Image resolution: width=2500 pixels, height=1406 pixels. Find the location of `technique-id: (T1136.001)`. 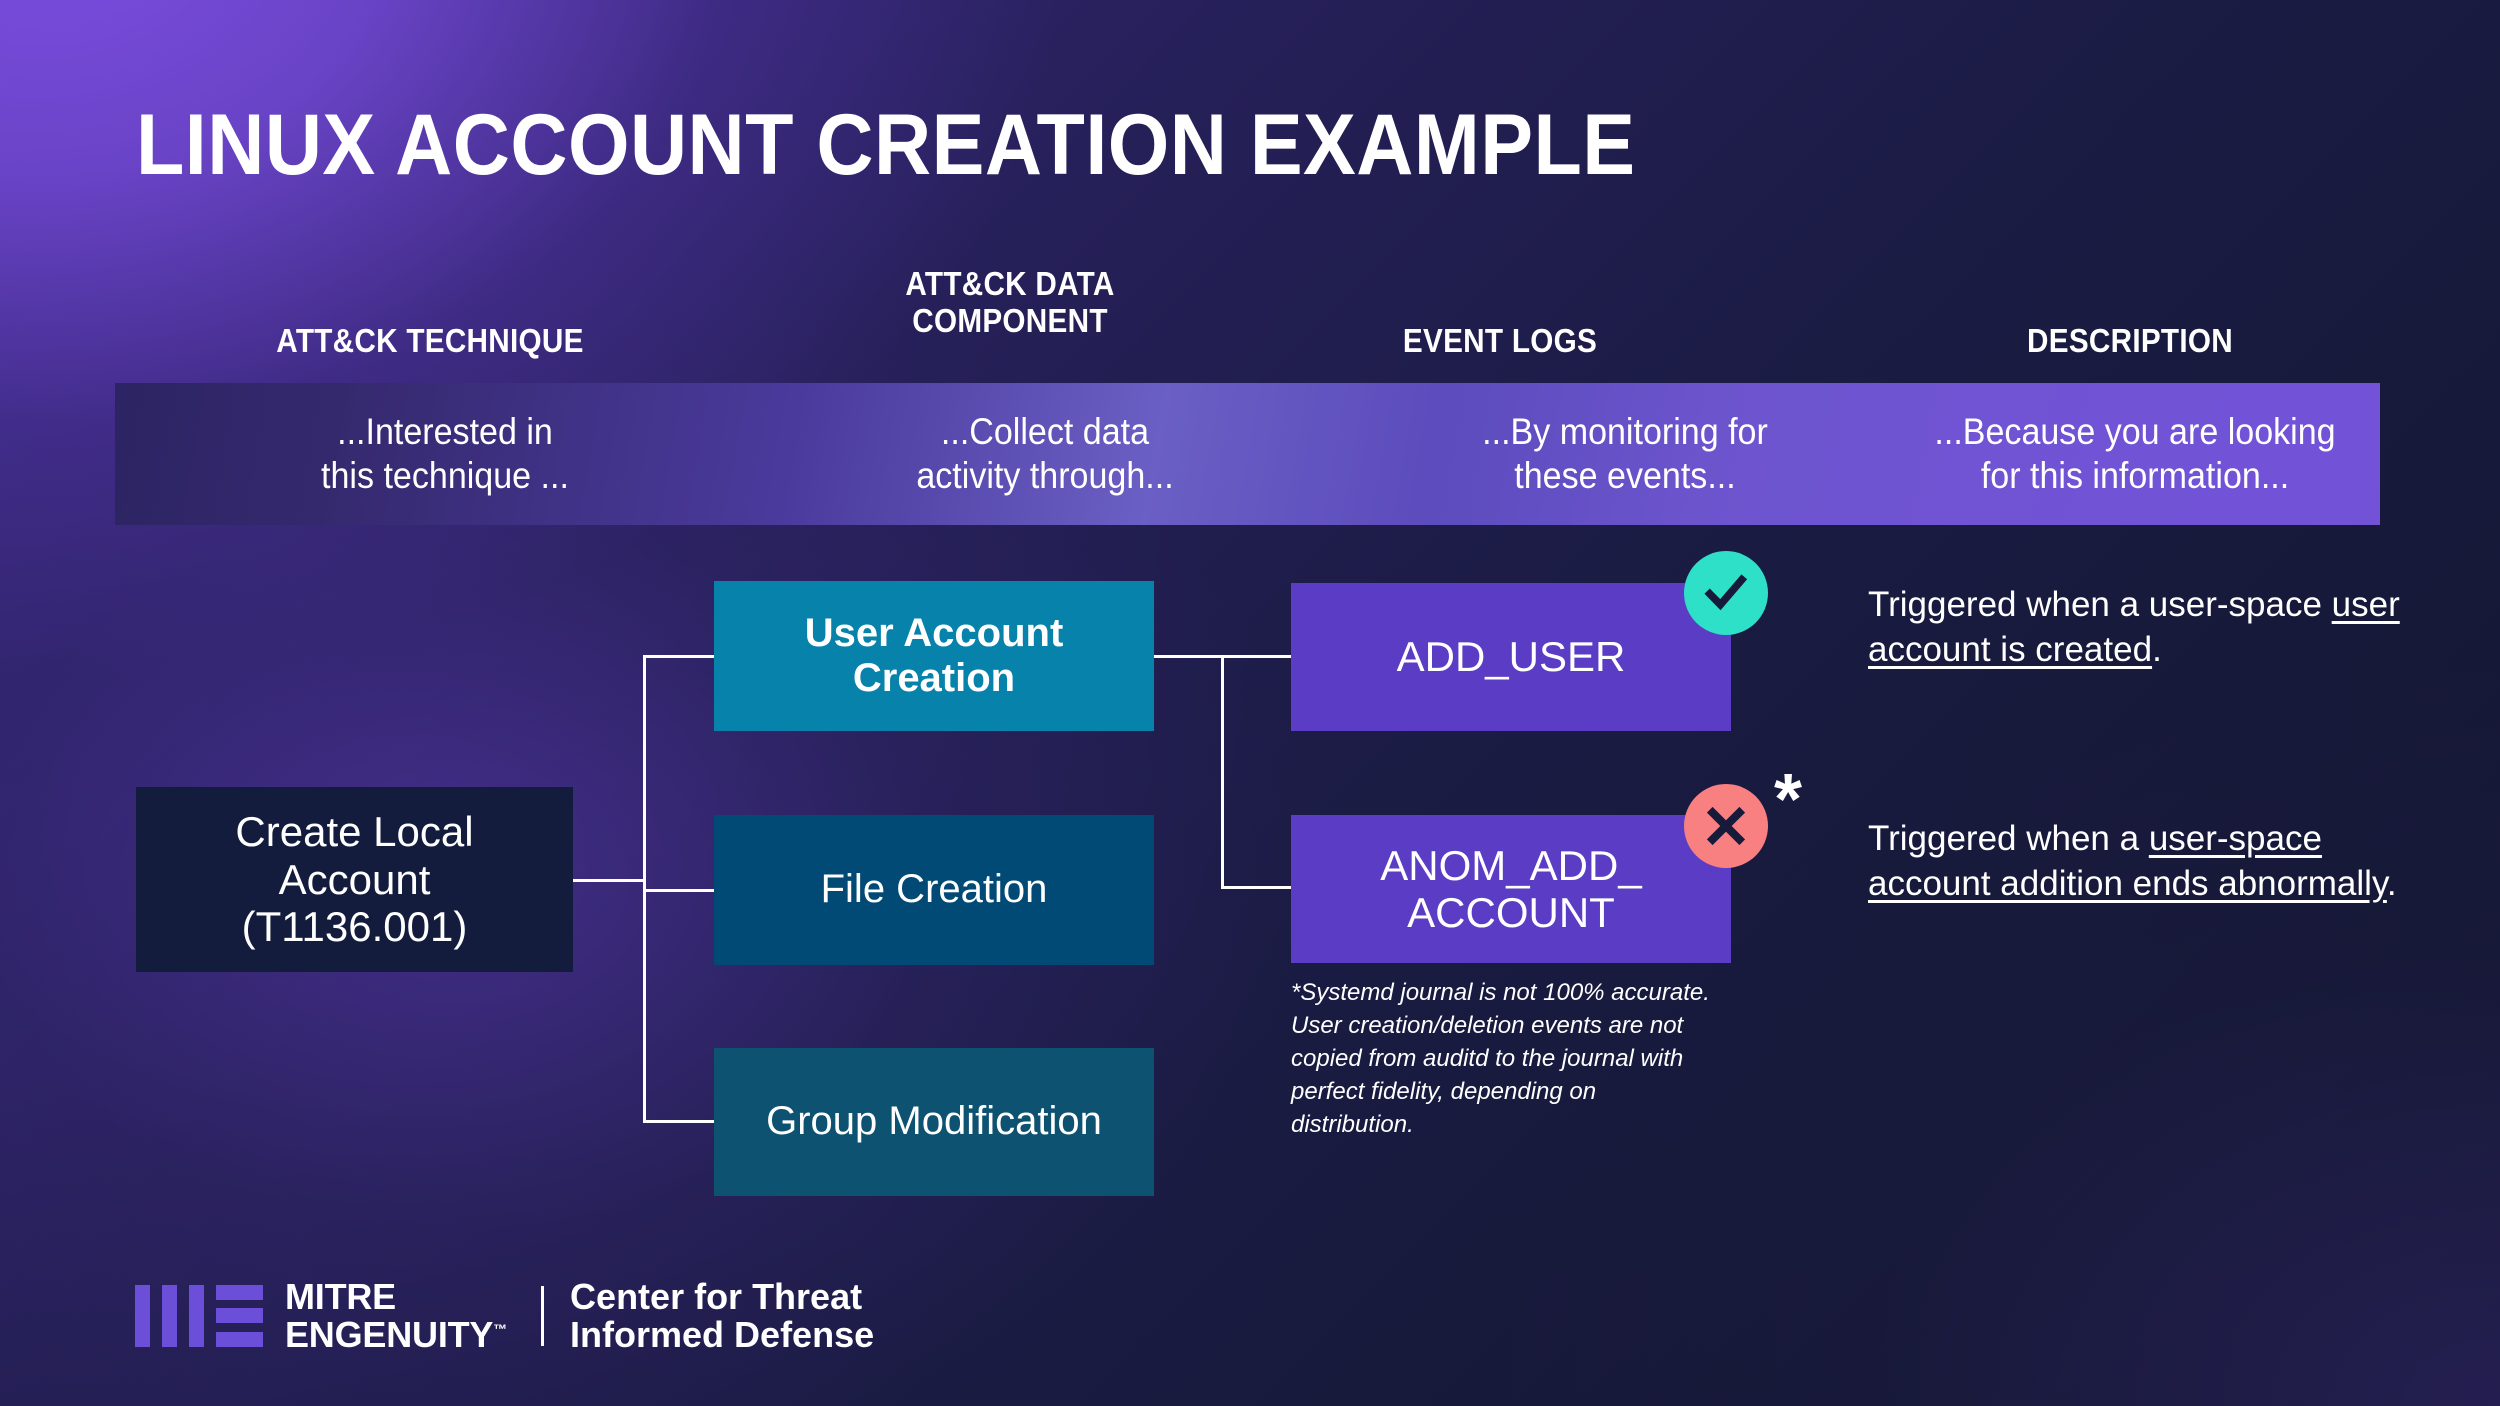

technique-id: (T1136.001) is located at coordinates (354, 927).